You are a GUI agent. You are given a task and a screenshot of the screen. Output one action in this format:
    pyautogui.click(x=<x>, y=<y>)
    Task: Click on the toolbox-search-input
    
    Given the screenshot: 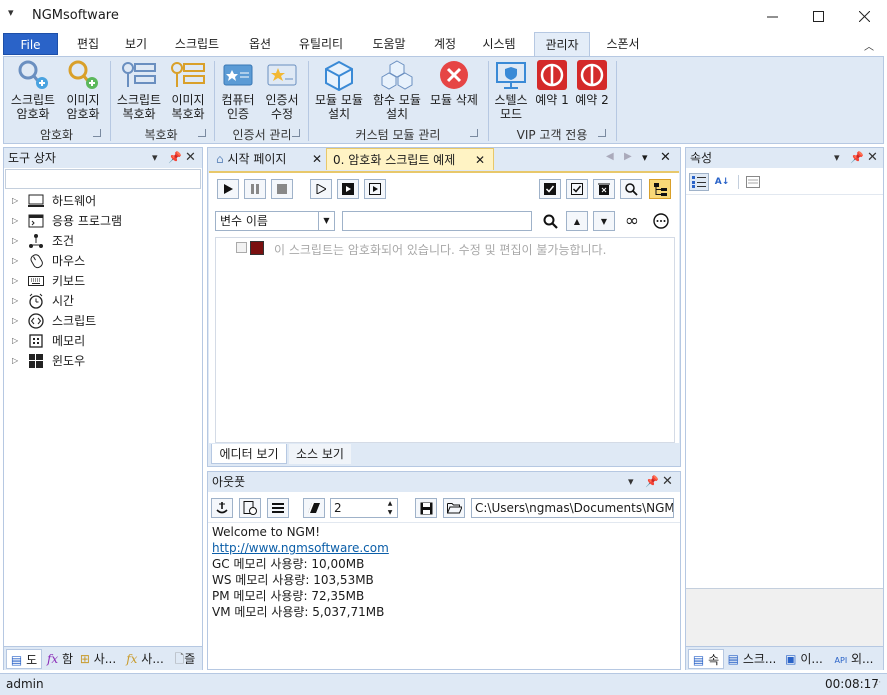 What is the action you would take?
    pyautogui.click(x=103, y=179)
    